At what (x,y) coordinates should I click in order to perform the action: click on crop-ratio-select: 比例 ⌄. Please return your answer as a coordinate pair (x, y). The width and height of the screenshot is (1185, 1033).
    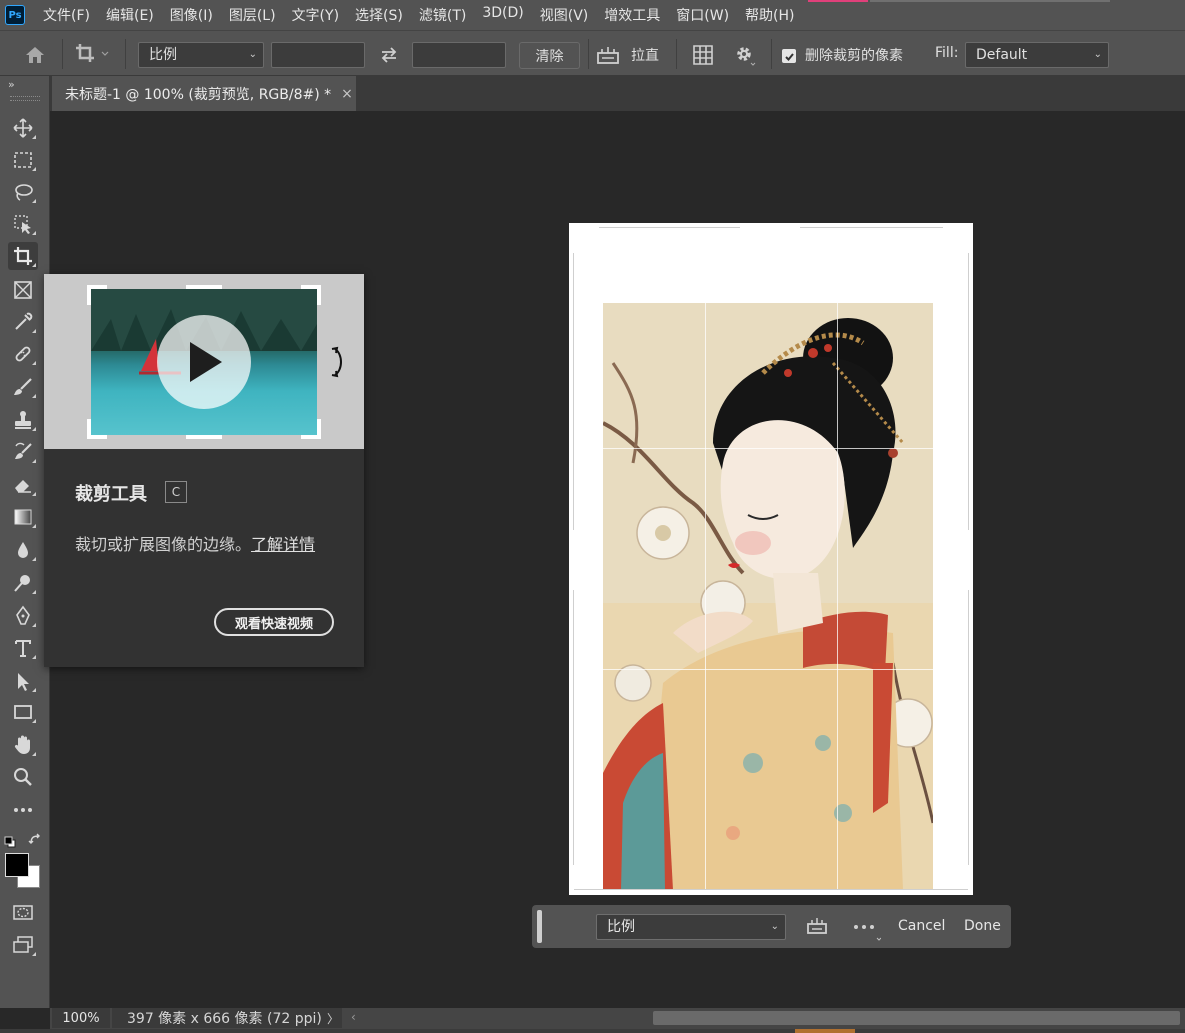
    Looking at the image, I should click on (691, 927).